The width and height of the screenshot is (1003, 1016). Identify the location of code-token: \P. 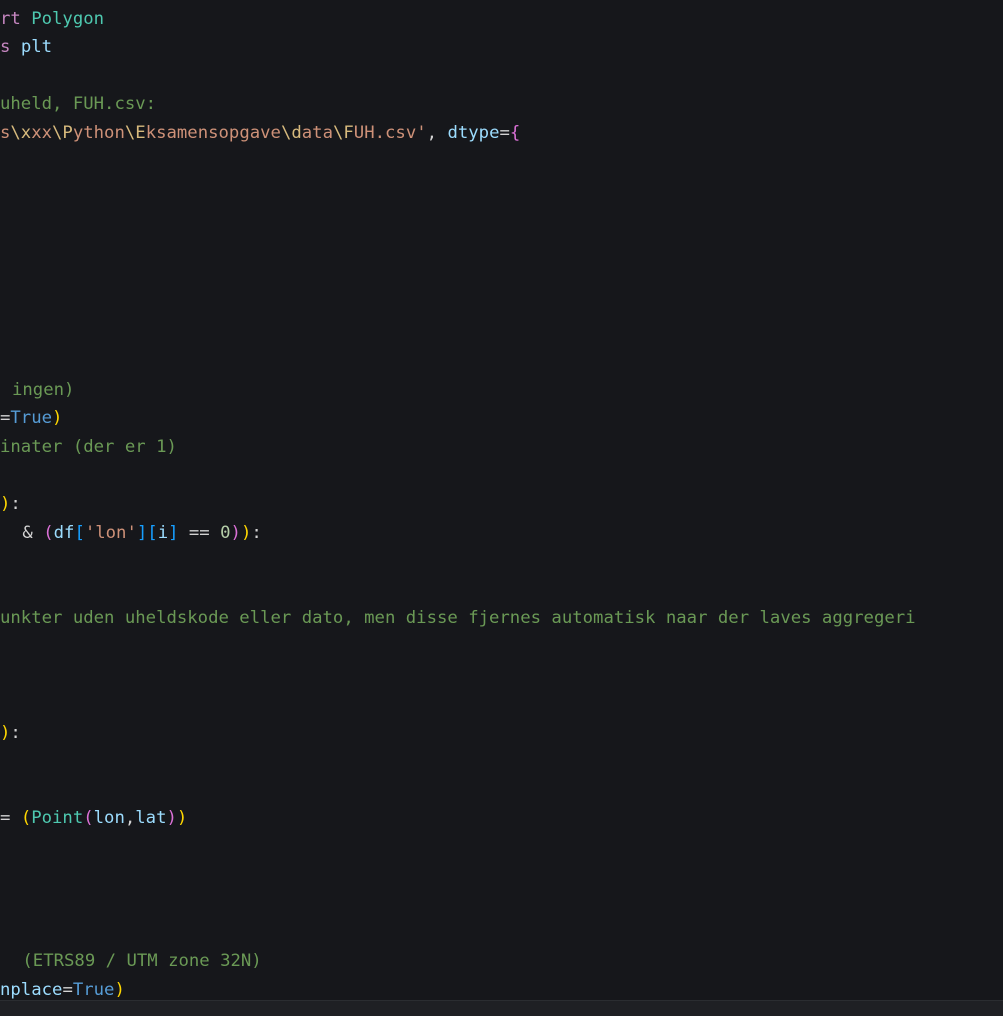
(62, 132).